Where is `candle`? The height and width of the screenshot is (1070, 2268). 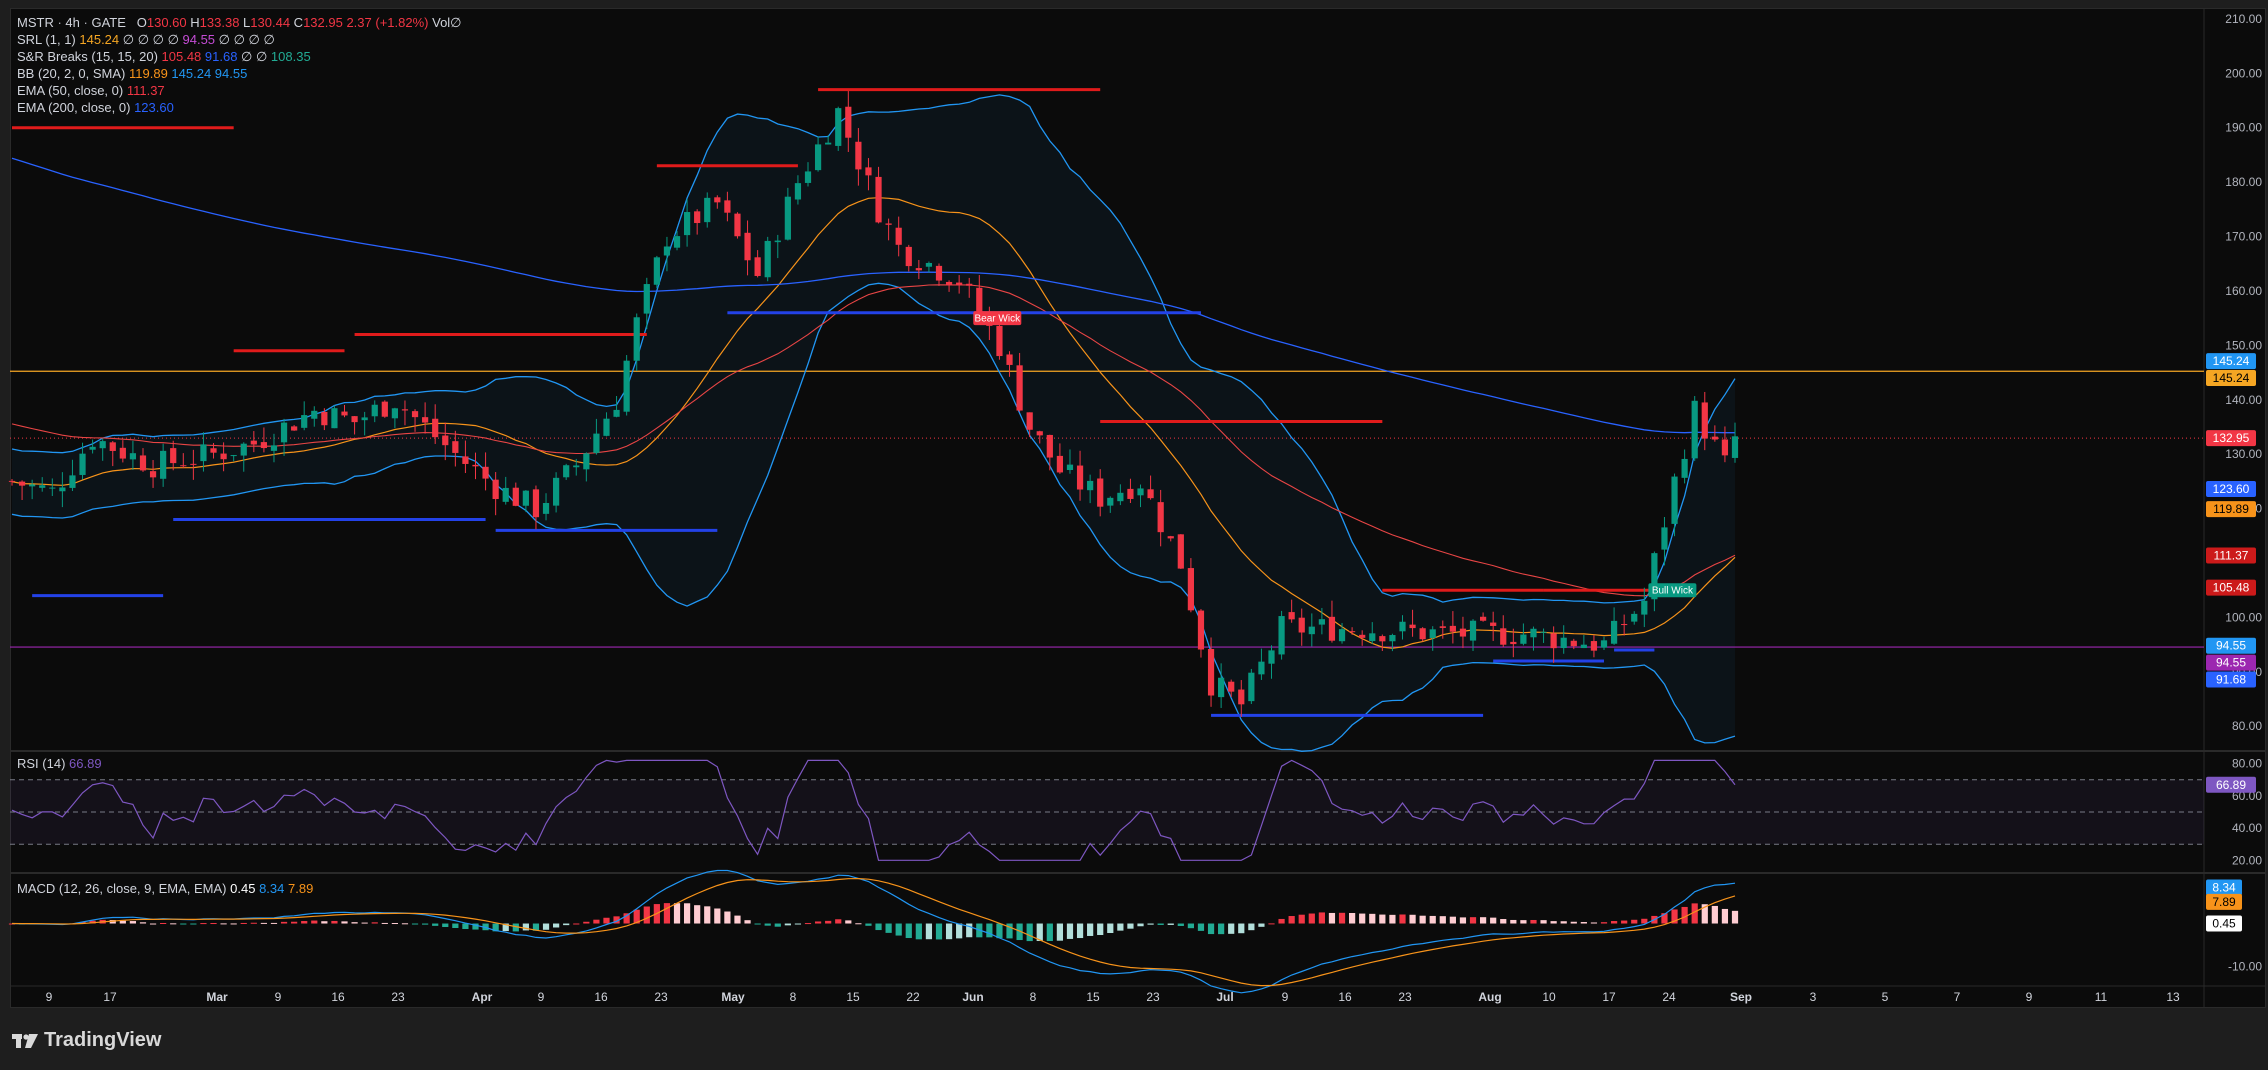 candle is located at coordinates (656, 272).